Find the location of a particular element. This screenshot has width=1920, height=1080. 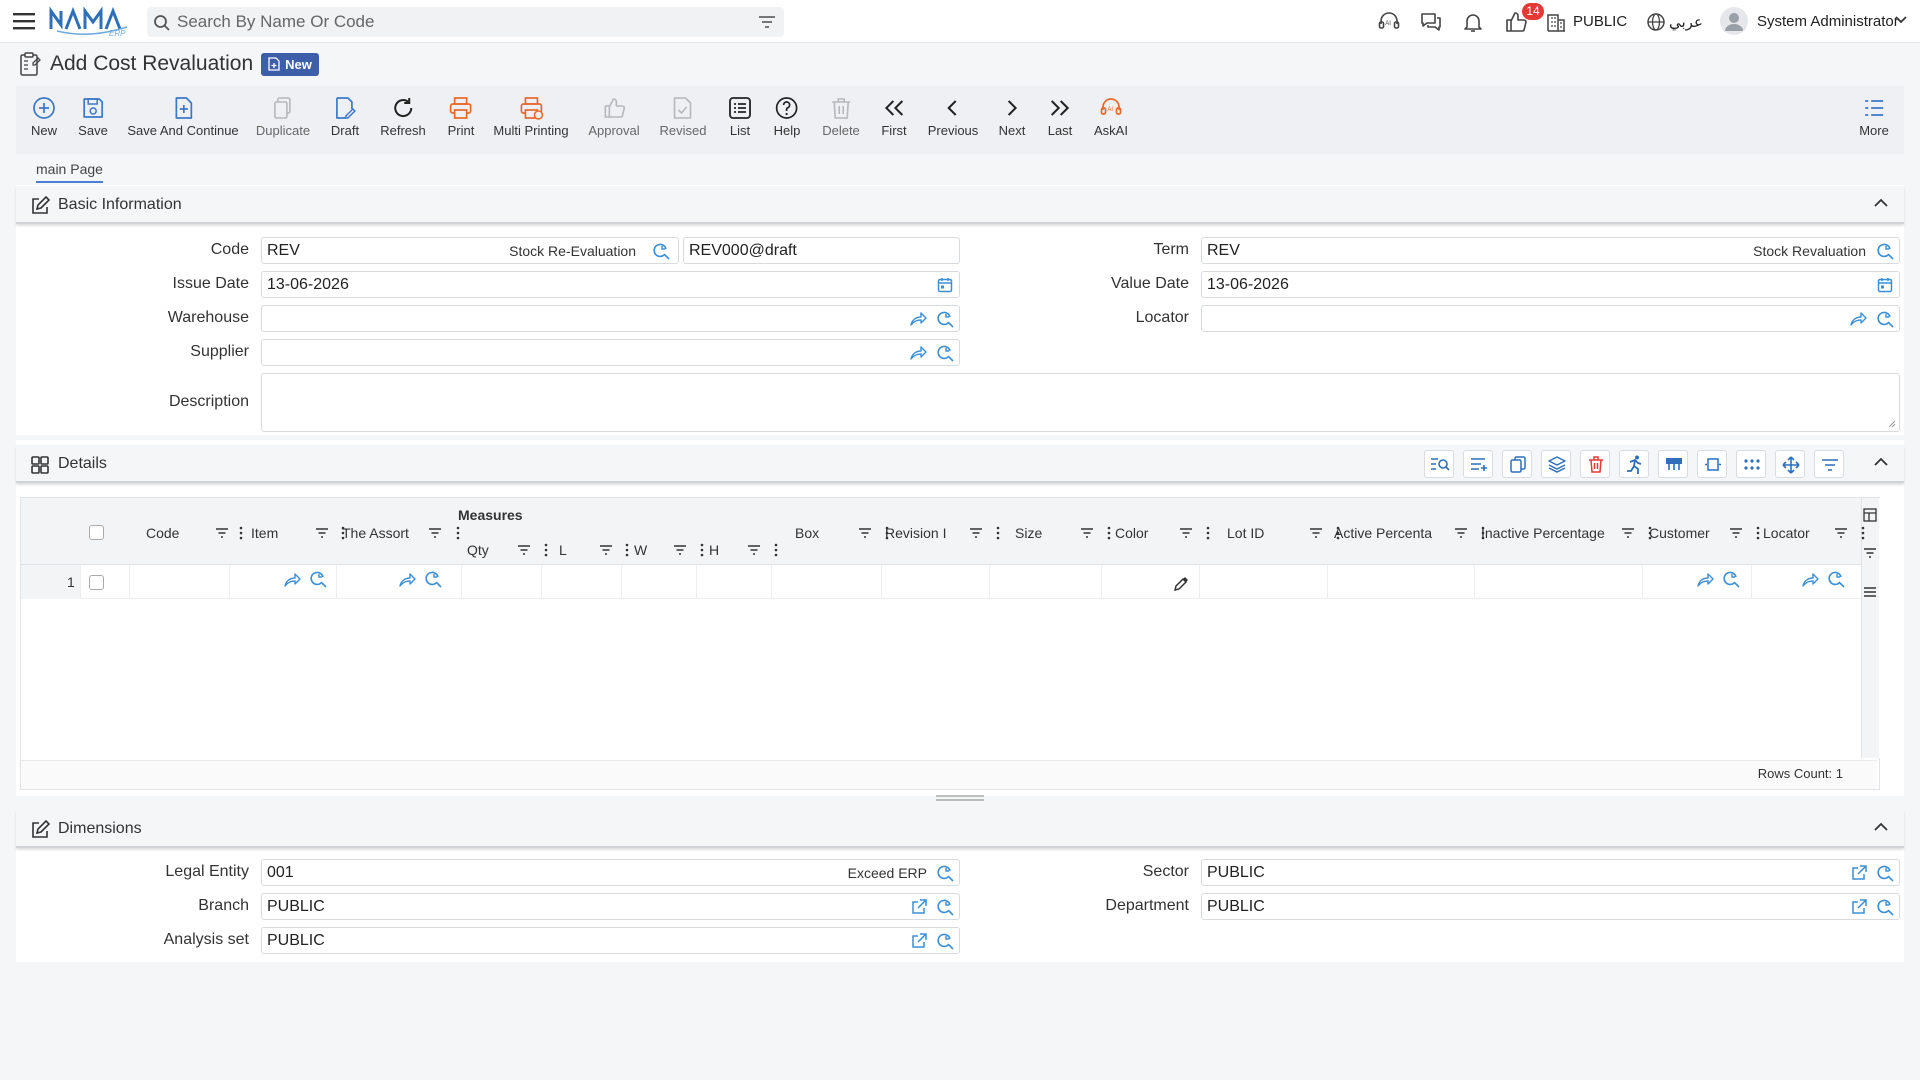

sector-field: PUBLIC is located at coordinates (1550, 872).